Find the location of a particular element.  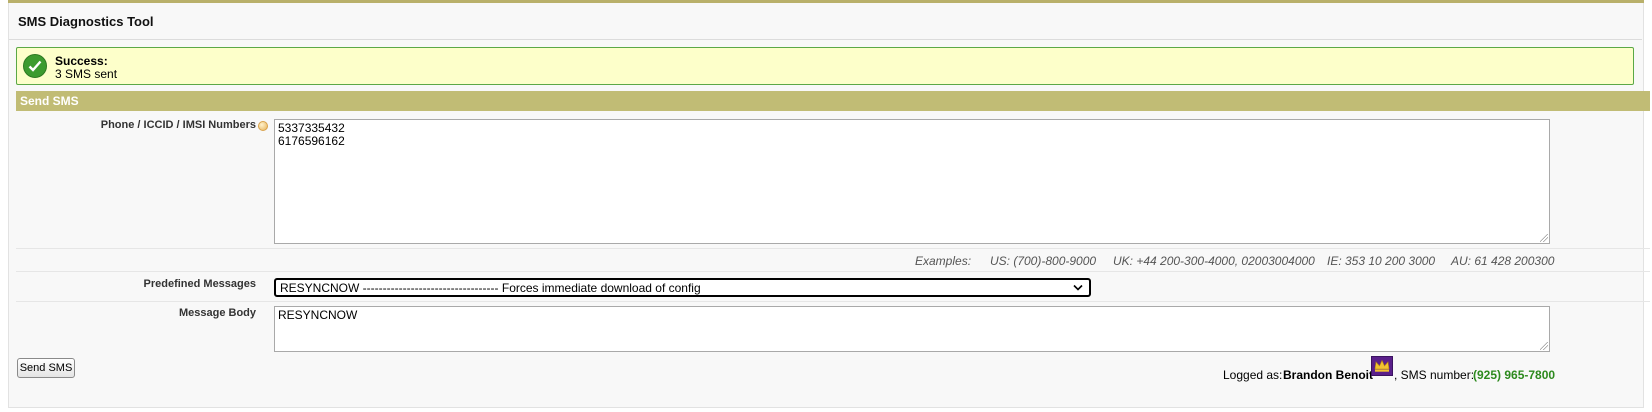

section-title: Send SMS is located at coordinates (49, 101).